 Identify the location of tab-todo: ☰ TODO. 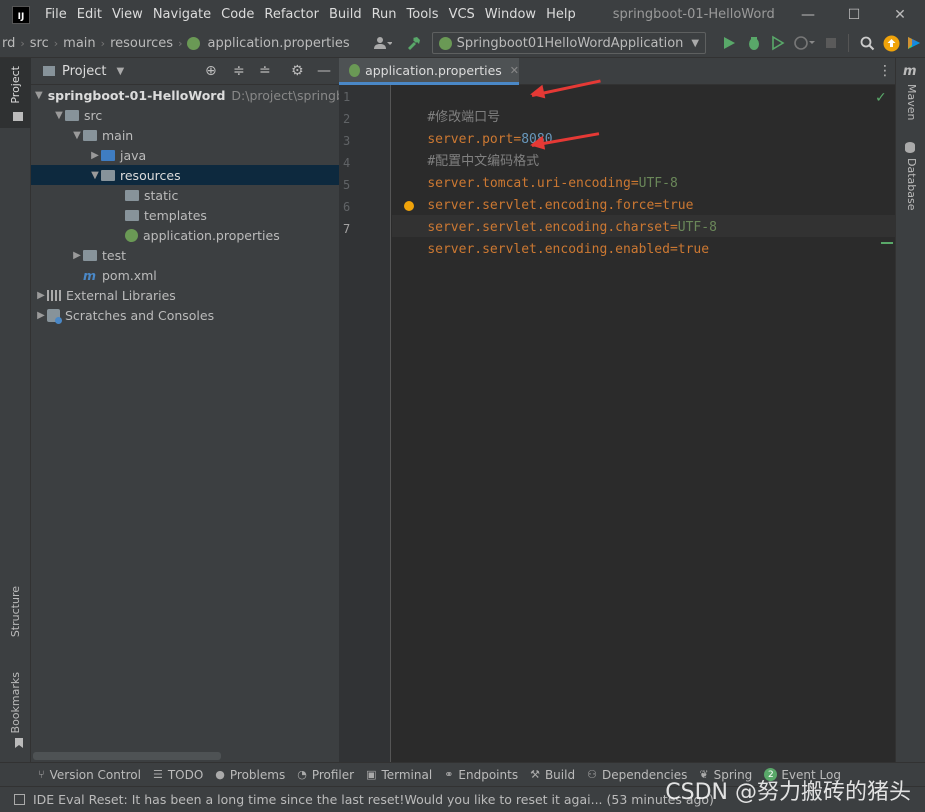
(178, 775).